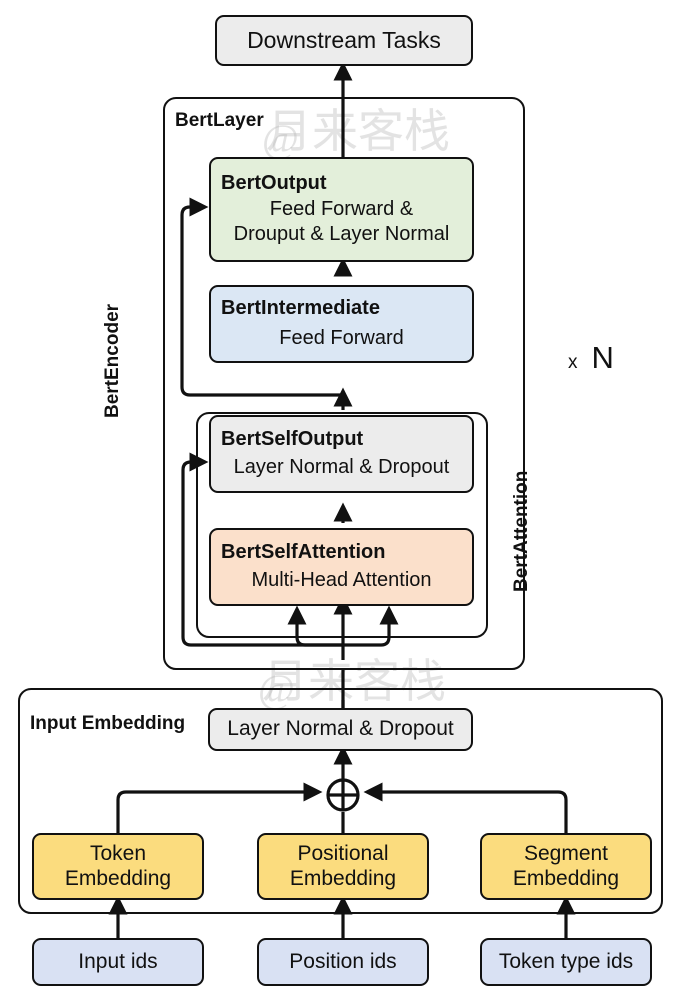  What do you see at coordinates (602, 357) in the screenshot?
I see `repeat-count-label: N` at bounding box center [602, 357].